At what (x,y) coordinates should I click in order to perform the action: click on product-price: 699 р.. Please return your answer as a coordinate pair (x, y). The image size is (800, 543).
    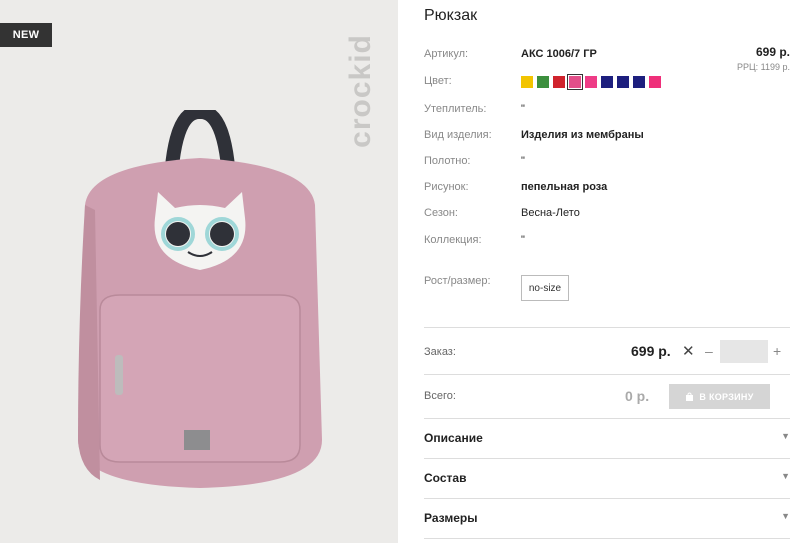
    Looking at the image, I should click on (772, 52).